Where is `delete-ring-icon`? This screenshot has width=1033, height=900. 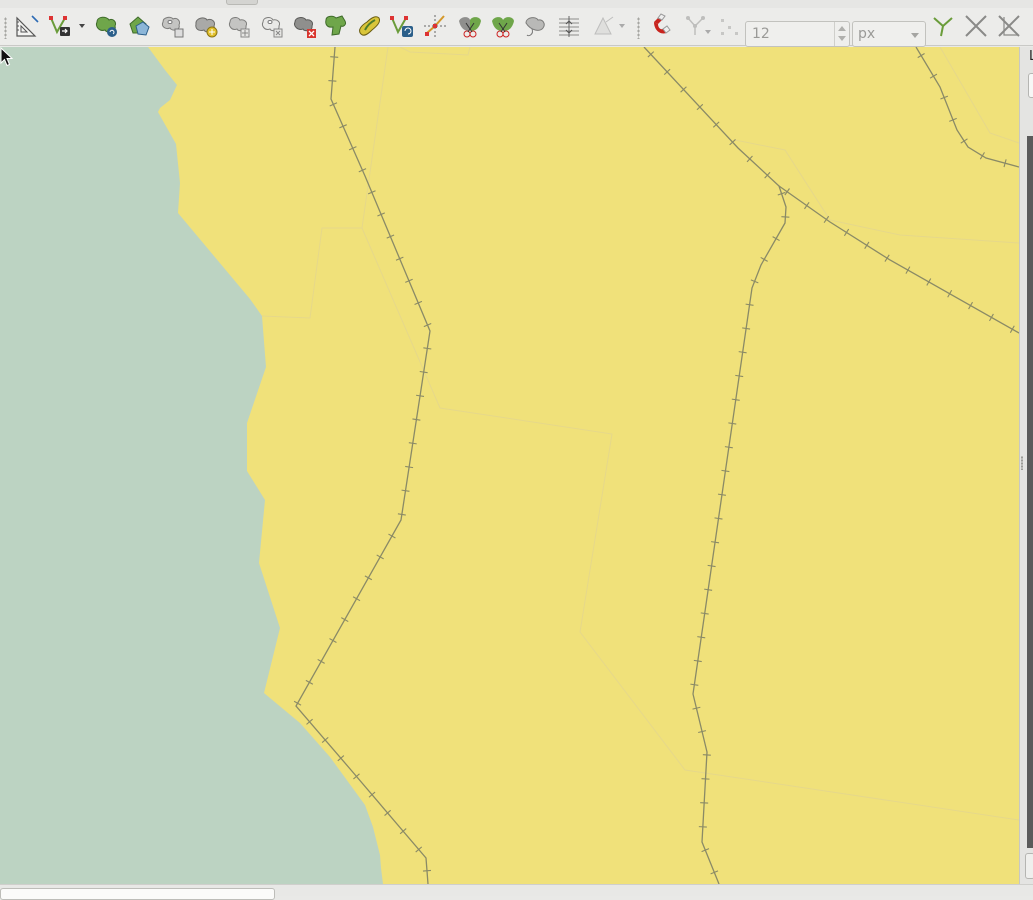 delete-ring-icon is located at coordinates (305, 26).